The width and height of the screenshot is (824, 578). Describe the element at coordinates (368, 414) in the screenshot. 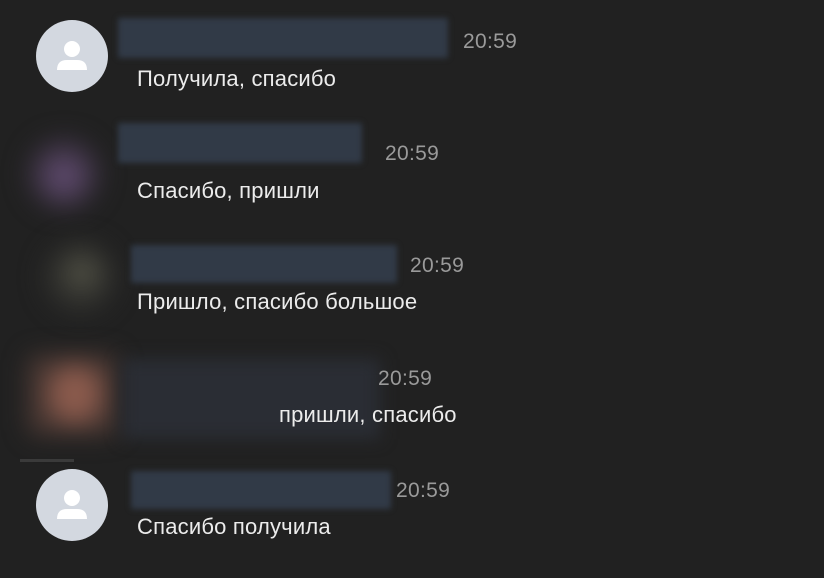

I see `message-text: пришли, спасибо` at that location.